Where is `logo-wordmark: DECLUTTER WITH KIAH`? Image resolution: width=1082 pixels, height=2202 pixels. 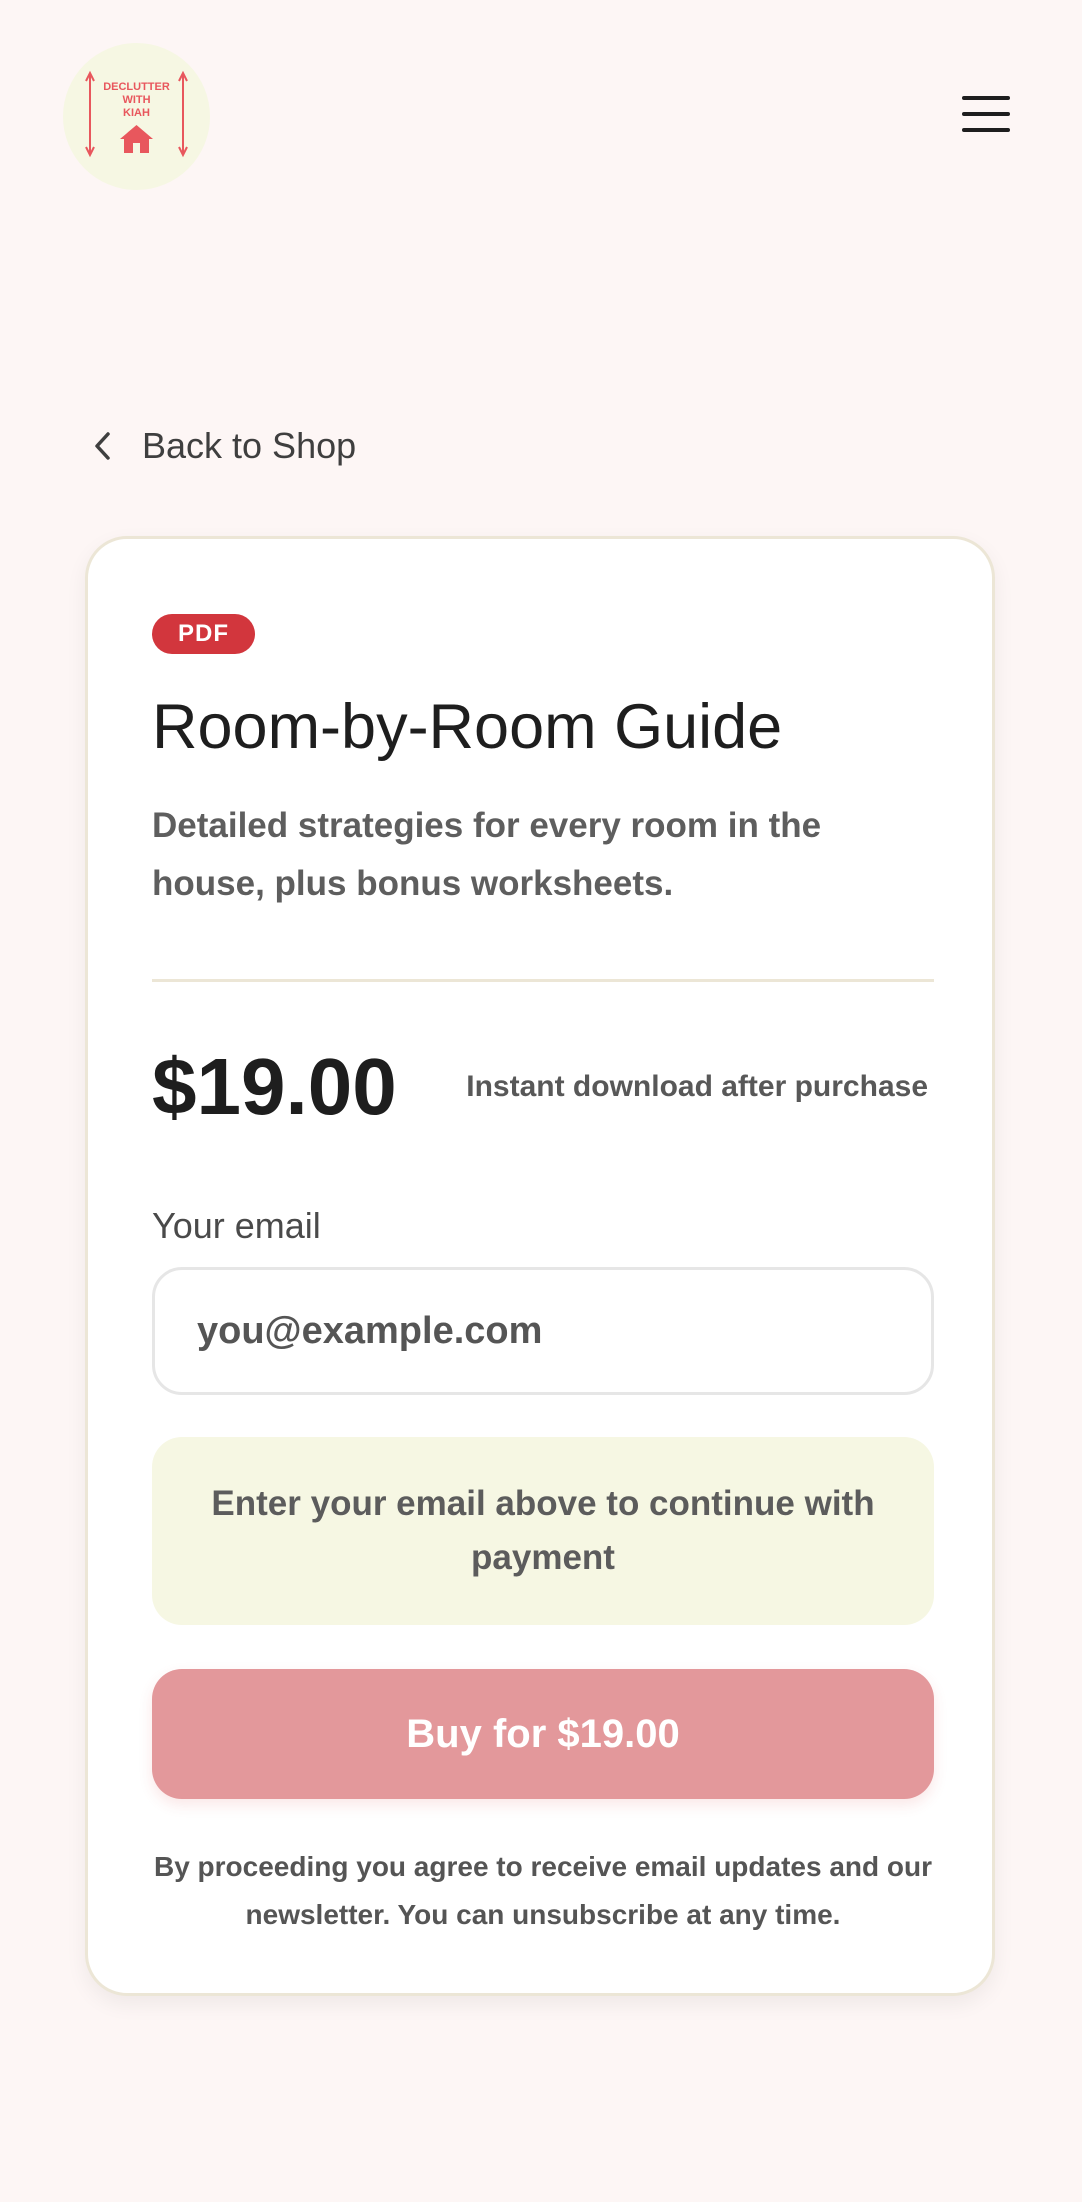
logo-wordmark: DECLUTTER WITH KIAH is located at coordinates (136, 100).